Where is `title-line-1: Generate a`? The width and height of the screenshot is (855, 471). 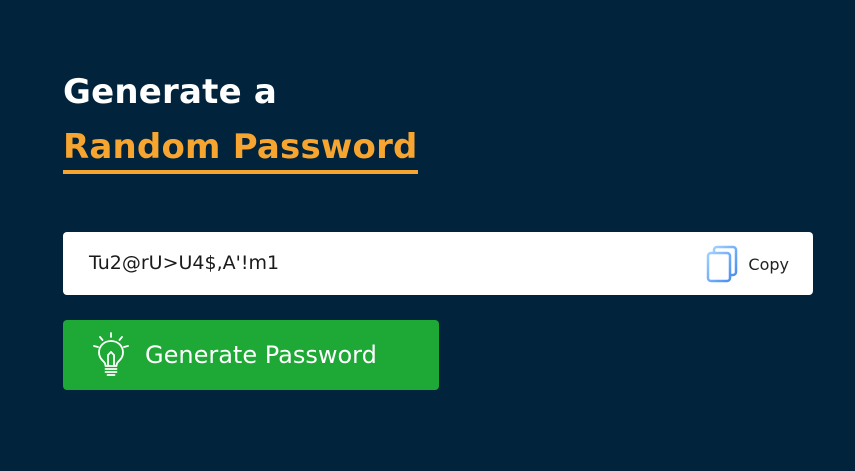 title-line-1: Generate a is located at coordinates (170, 92).